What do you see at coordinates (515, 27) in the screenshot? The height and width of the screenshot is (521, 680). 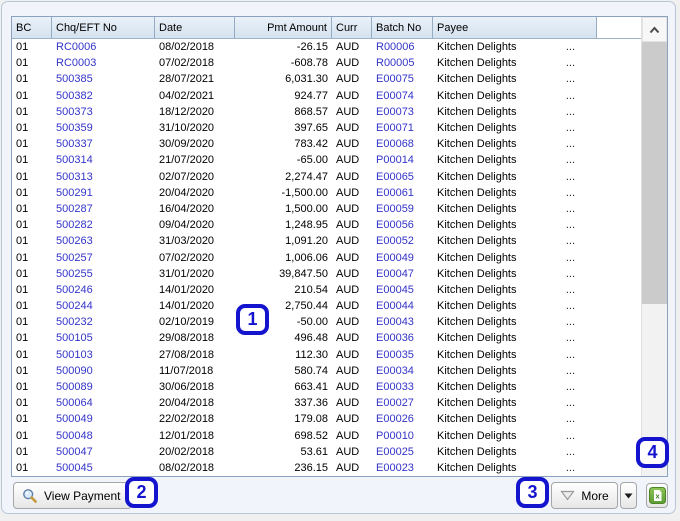 I see `header-payee: Payee` at bounding box center [515, 27].